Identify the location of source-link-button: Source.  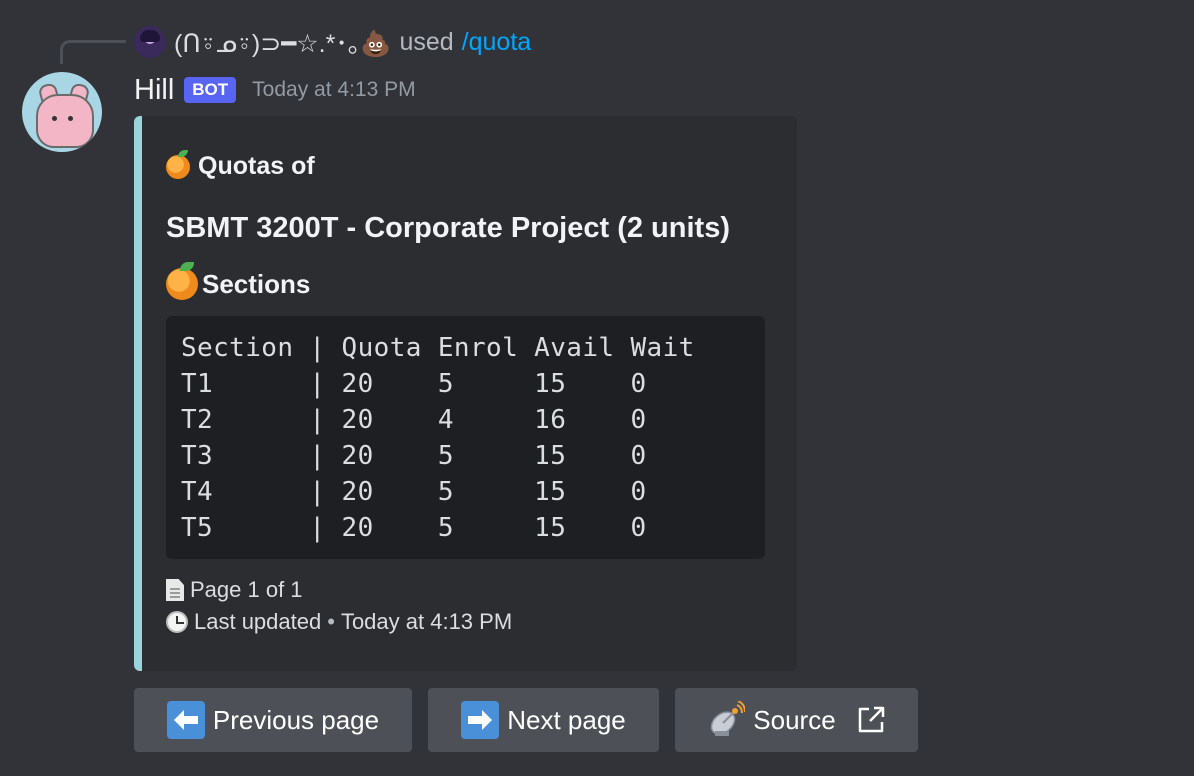
(796, 720).